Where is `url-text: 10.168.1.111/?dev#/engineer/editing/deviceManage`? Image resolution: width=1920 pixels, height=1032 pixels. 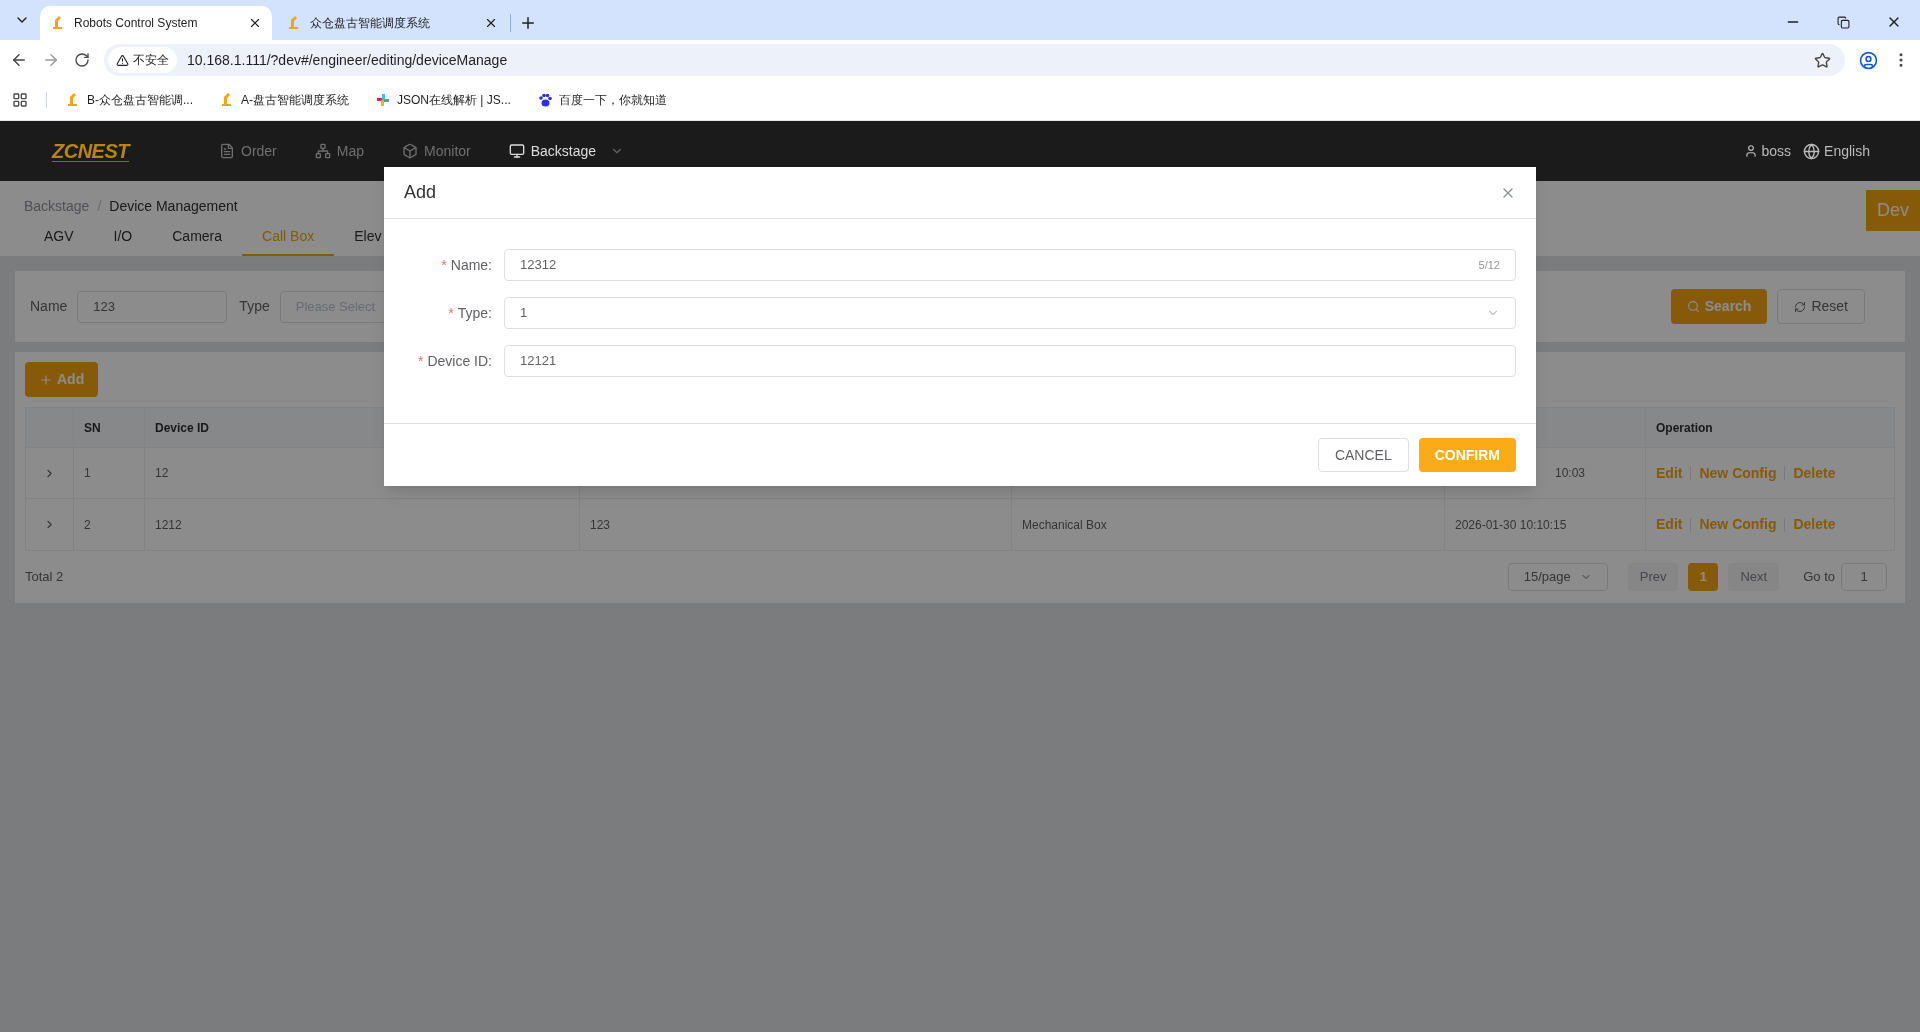 url-text: 10.168.1.111/?dev#/engineer/editing/deviceManage is located at coordinates (347, 60).